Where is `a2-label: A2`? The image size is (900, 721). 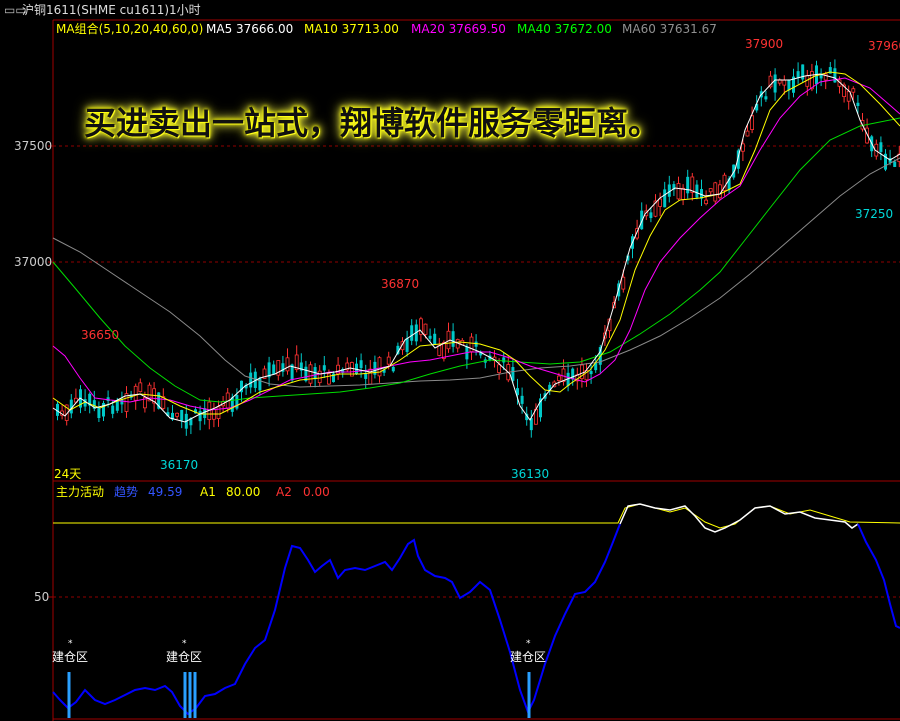 a2-label: A2 is located at coordinates (284, 492).